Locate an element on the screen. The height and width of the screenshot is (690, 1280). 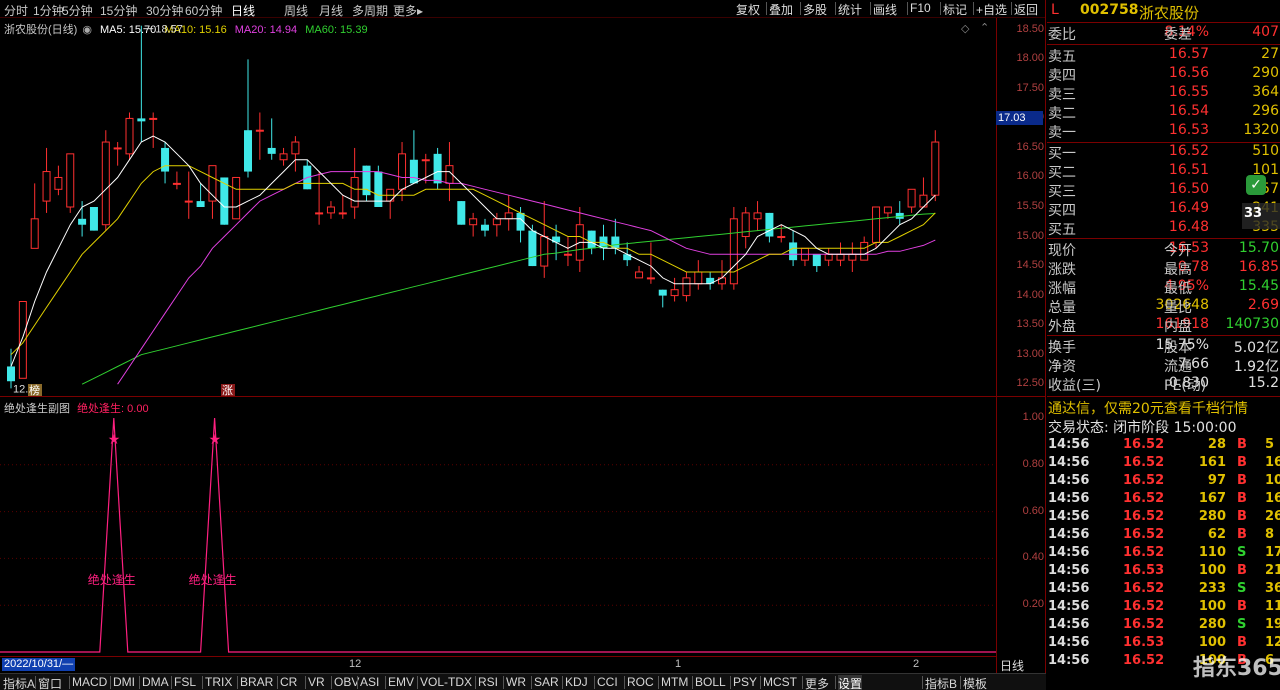
indicator-tab-4: DMA is located at coordinates (155, 682).